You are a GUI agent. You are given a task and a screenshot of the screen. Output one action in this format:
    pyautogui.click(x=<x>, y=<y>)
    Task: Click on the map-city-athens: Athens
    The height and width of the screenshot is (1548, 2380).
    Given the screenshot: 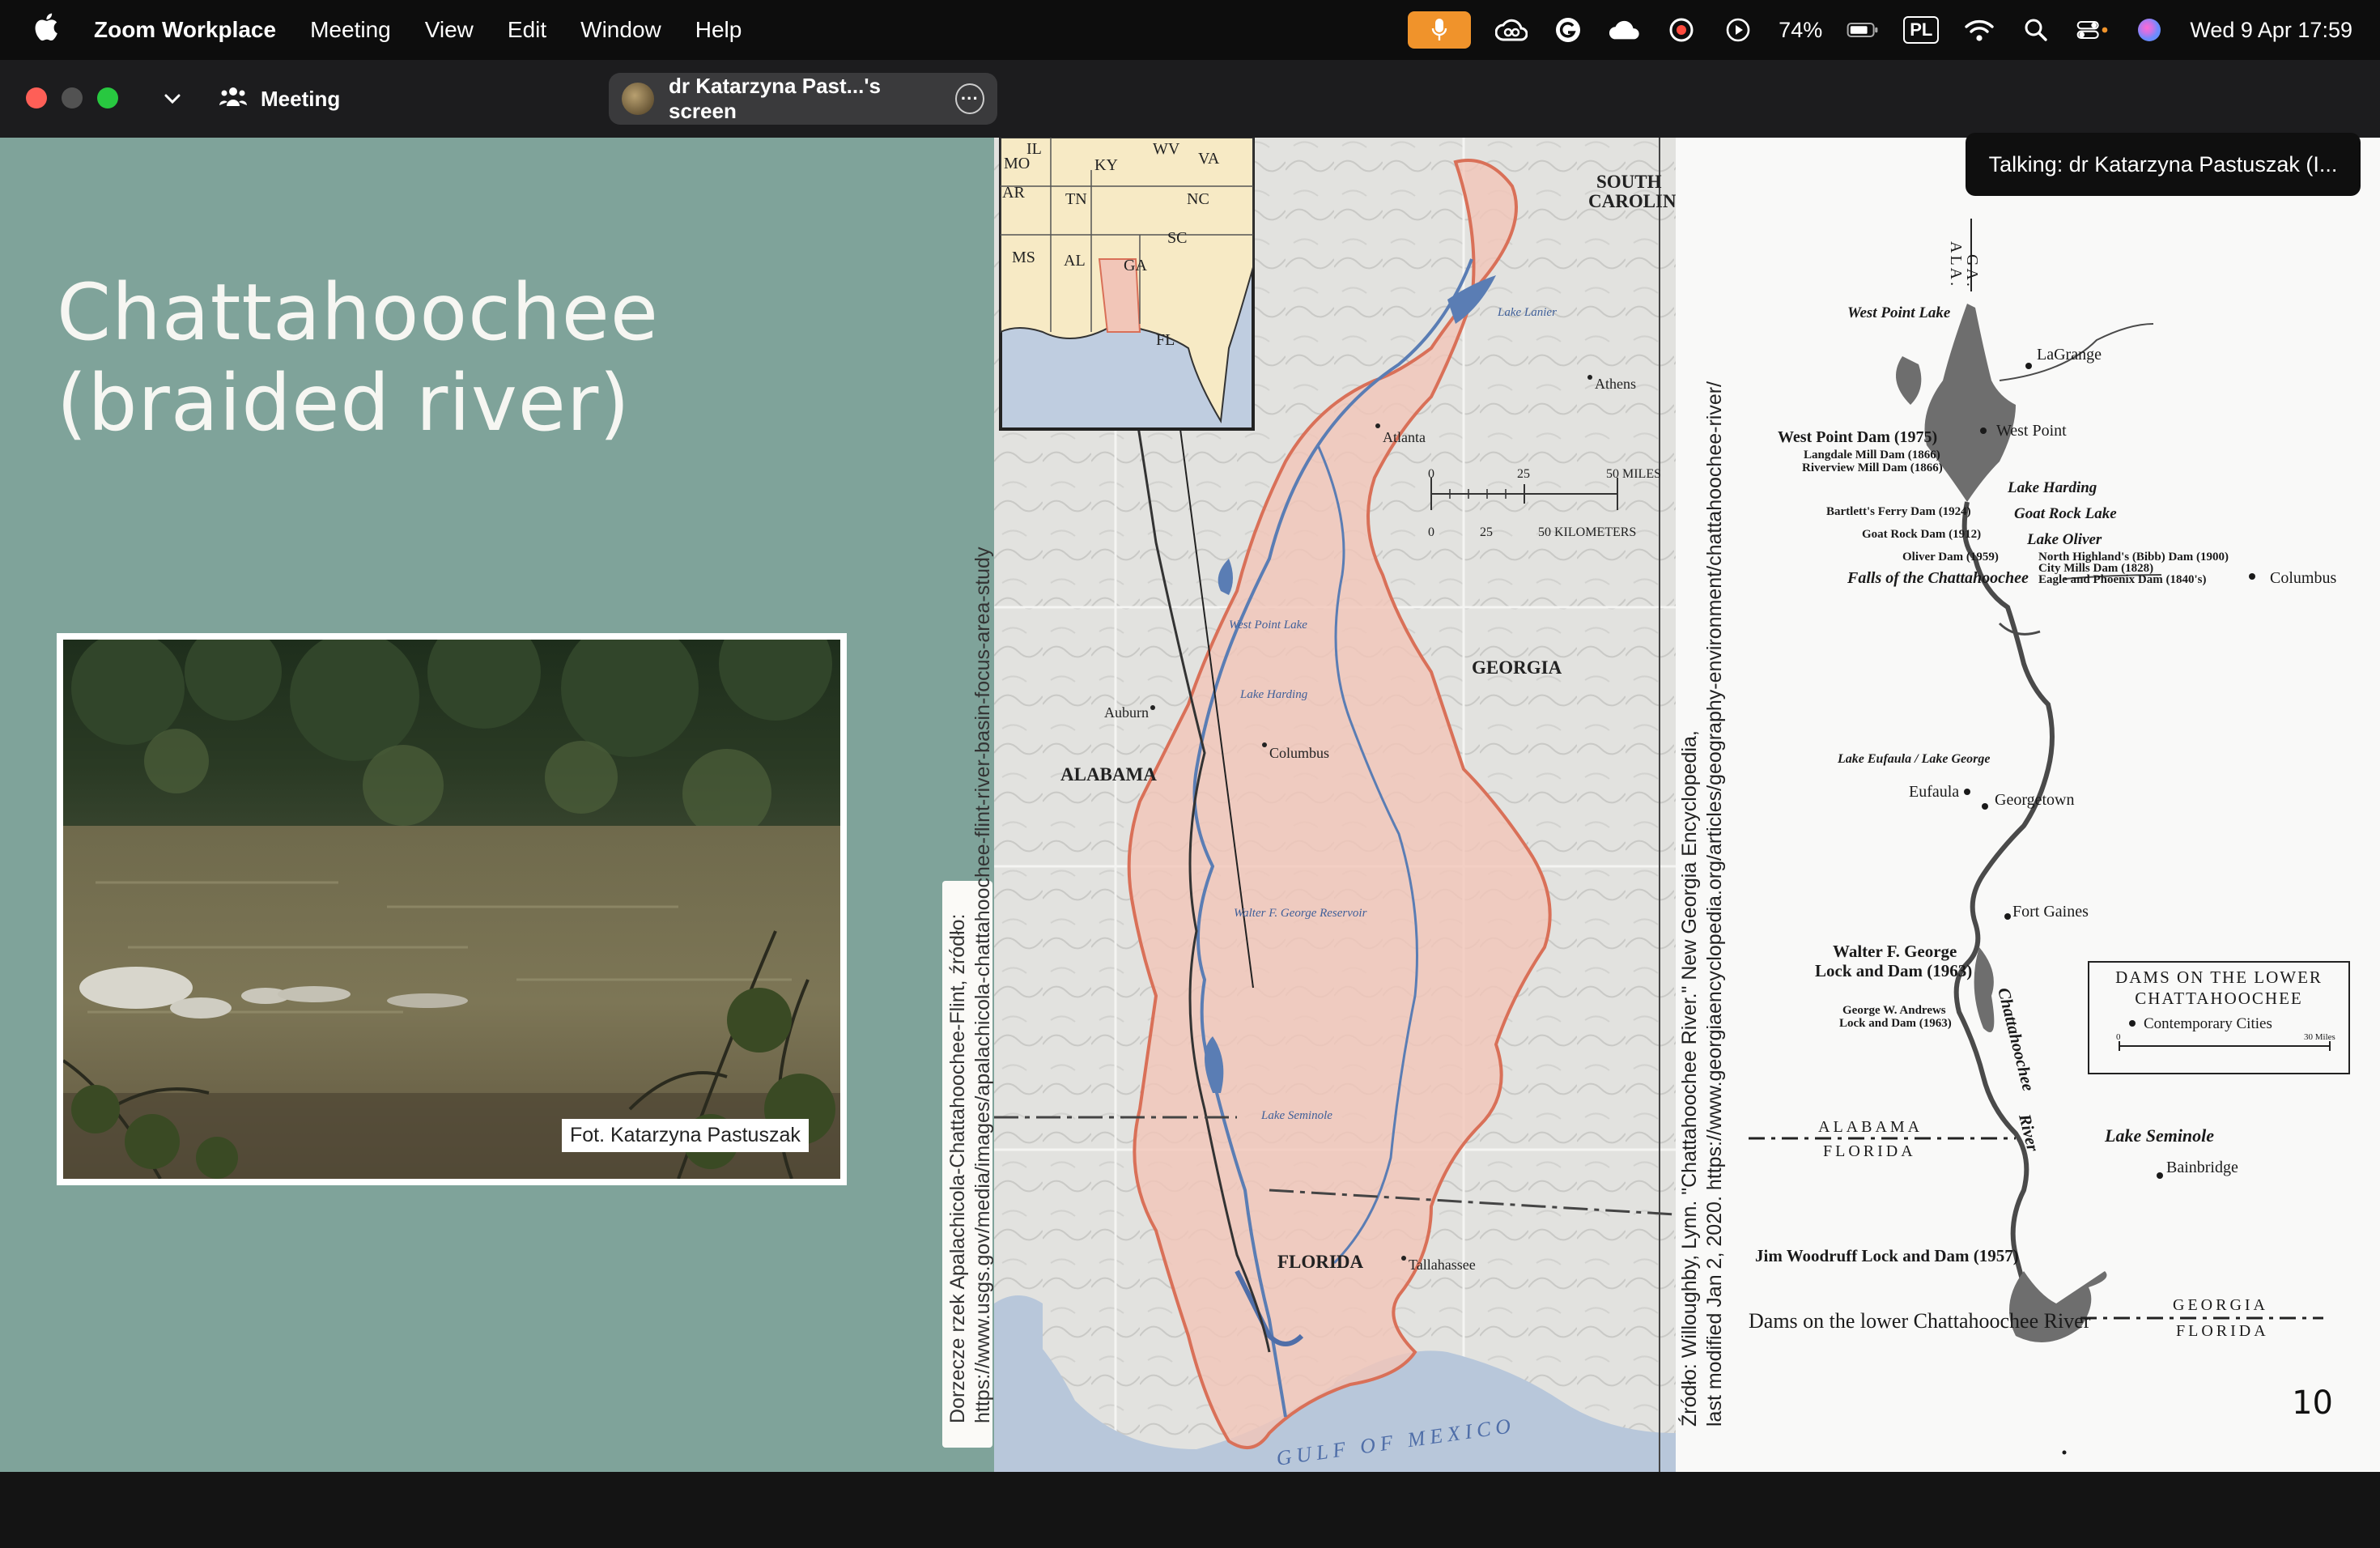 What is the action you would take?
    pyautogui.click(x=1616, y=384)
    